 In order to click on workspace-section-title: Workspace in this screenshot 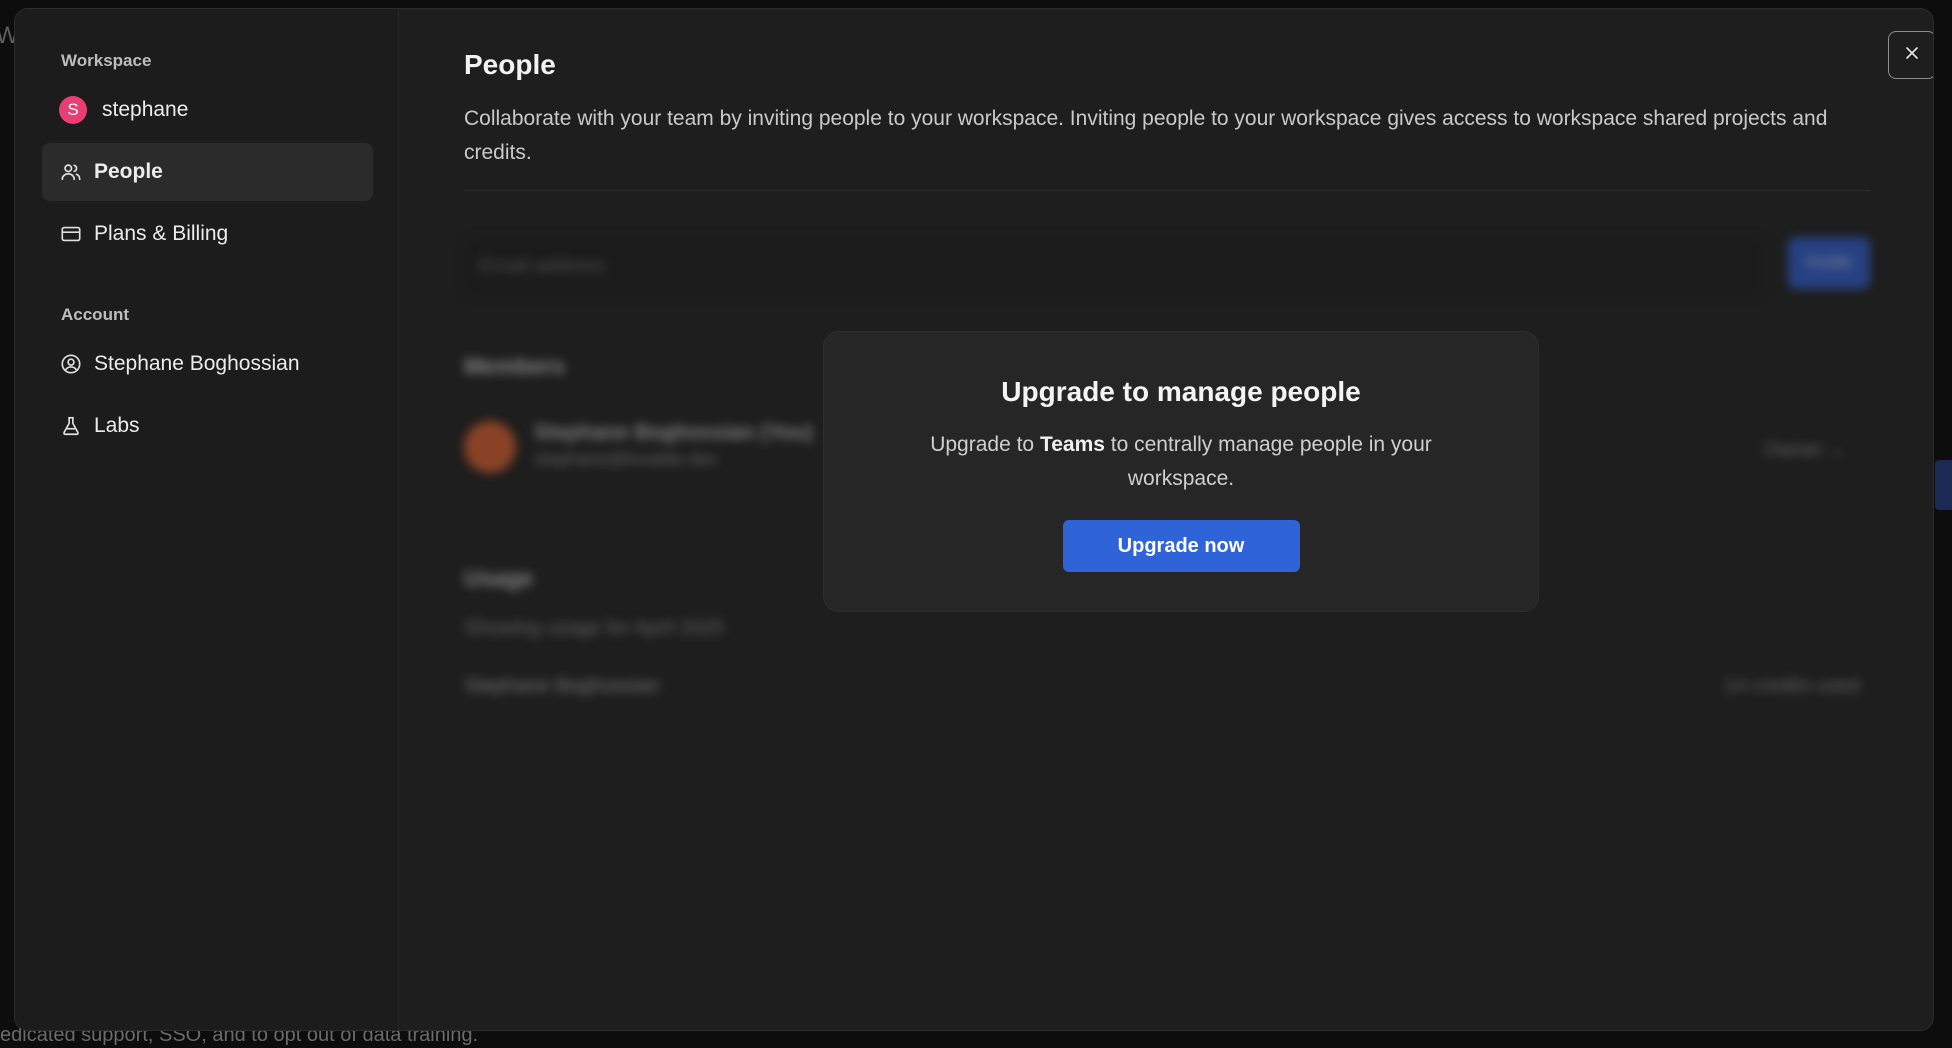, I will do `click(106, 60)`.